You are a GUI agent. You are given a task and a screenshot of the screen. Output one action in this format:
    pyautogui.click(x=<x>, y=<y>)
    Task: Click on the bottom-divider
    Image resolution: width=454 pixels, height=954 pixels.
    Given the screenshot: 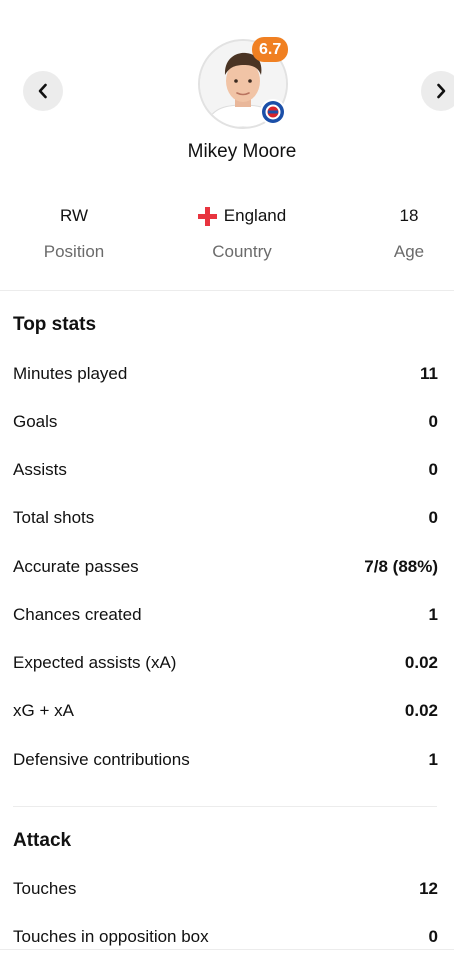 What is the action you would take?
    pyautogui.click(x=227, y=949)
    